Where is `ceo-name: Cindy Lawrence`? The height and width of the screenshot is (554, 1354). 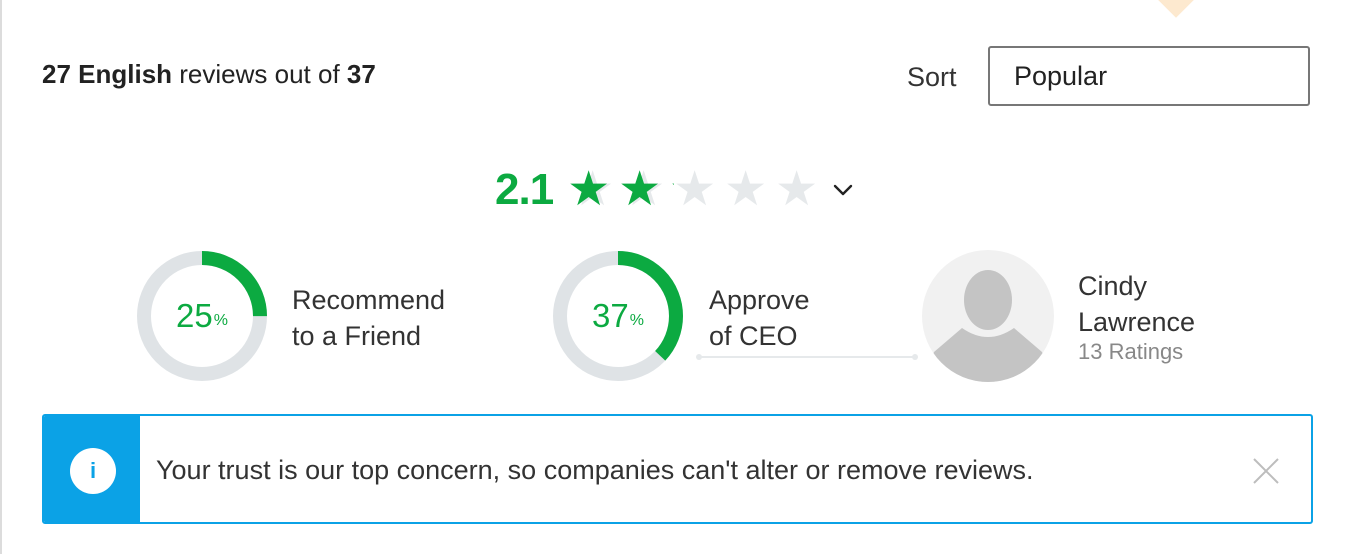
ceo-name: Cindy Lawrence is located at coordinates (1136, 304).